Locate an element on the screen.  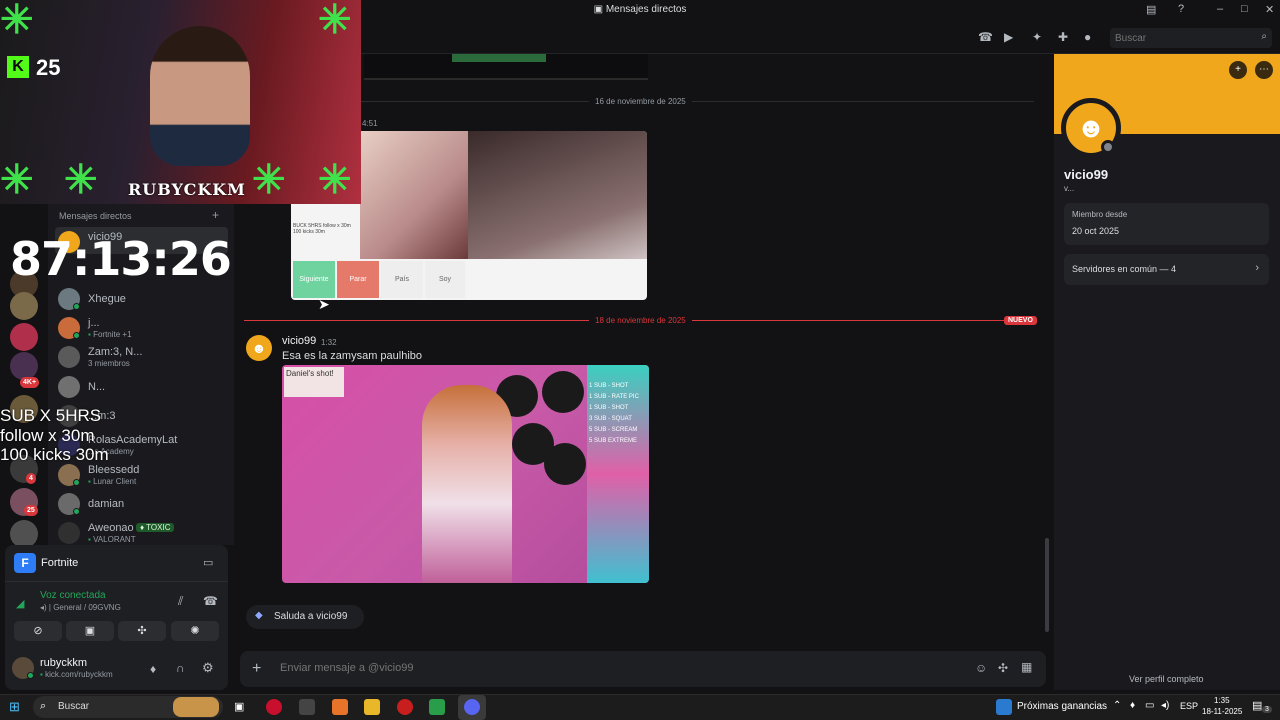
online-status is located at coordinates (30, 675).